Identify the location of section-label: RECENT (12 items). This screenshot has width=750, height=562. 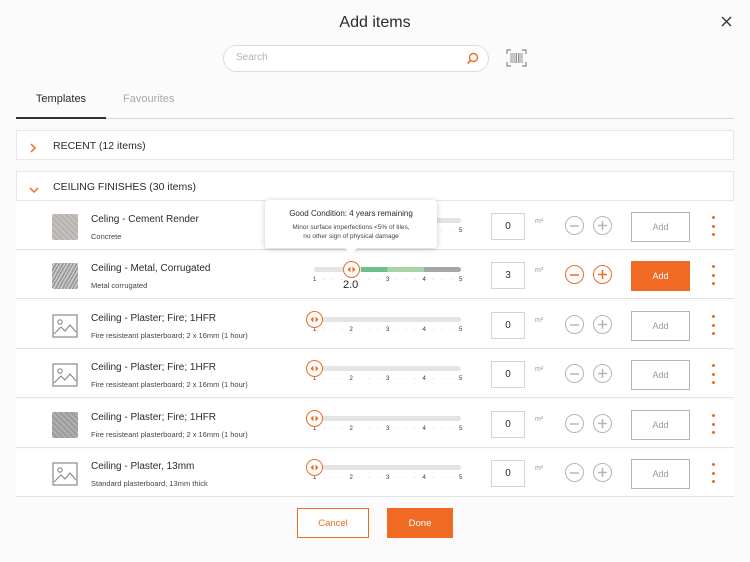
(99, 146).